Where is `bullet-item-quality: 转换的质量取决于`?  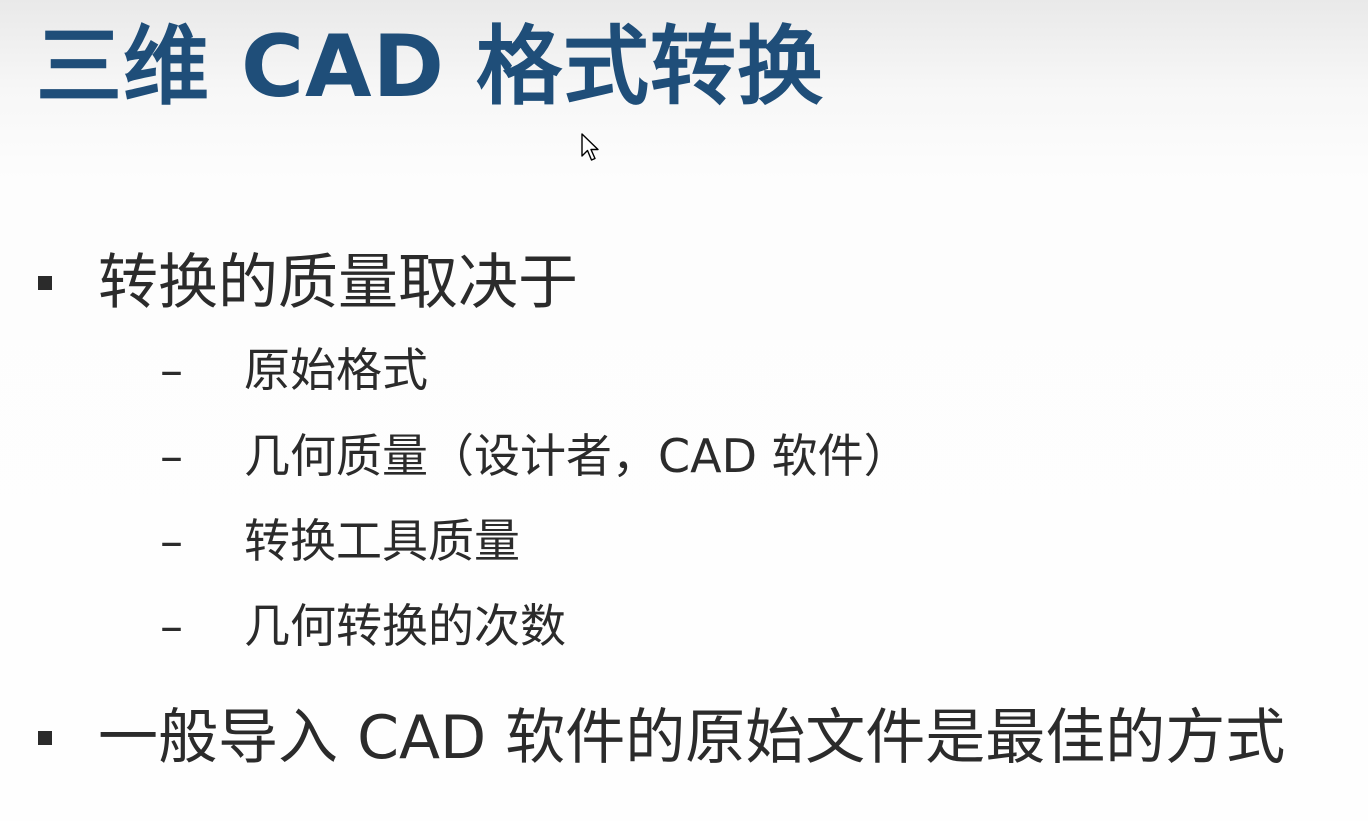
bullet-item-quality: 转换的质量取决于 is located at coordinates (308, 283).